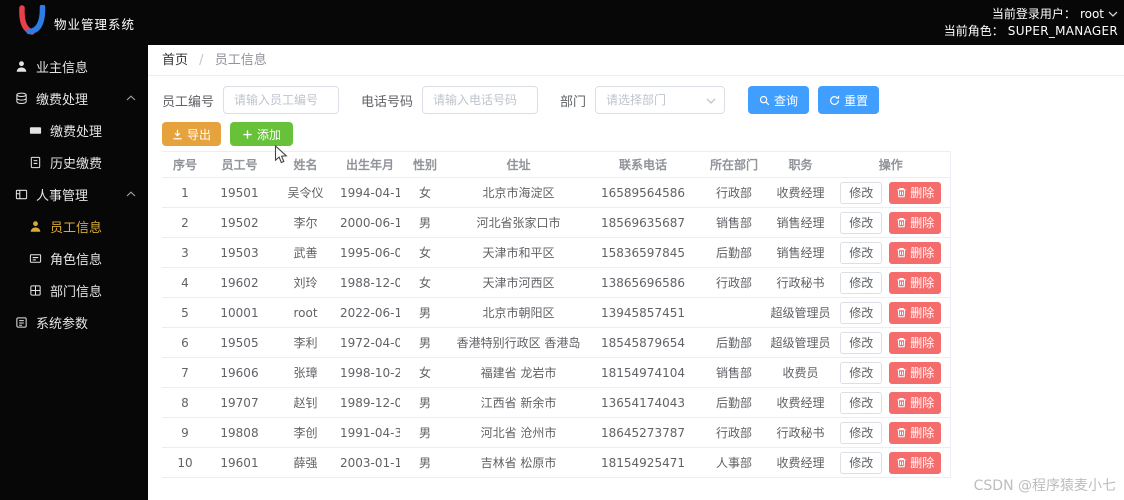 Image resolution: width=1124 pixels, height=500 pixels. What do you see at coordinates (62, 196) in the screenshot?
I see `sidebar-item-label: 人事管理` at bounding box center [62, 196].